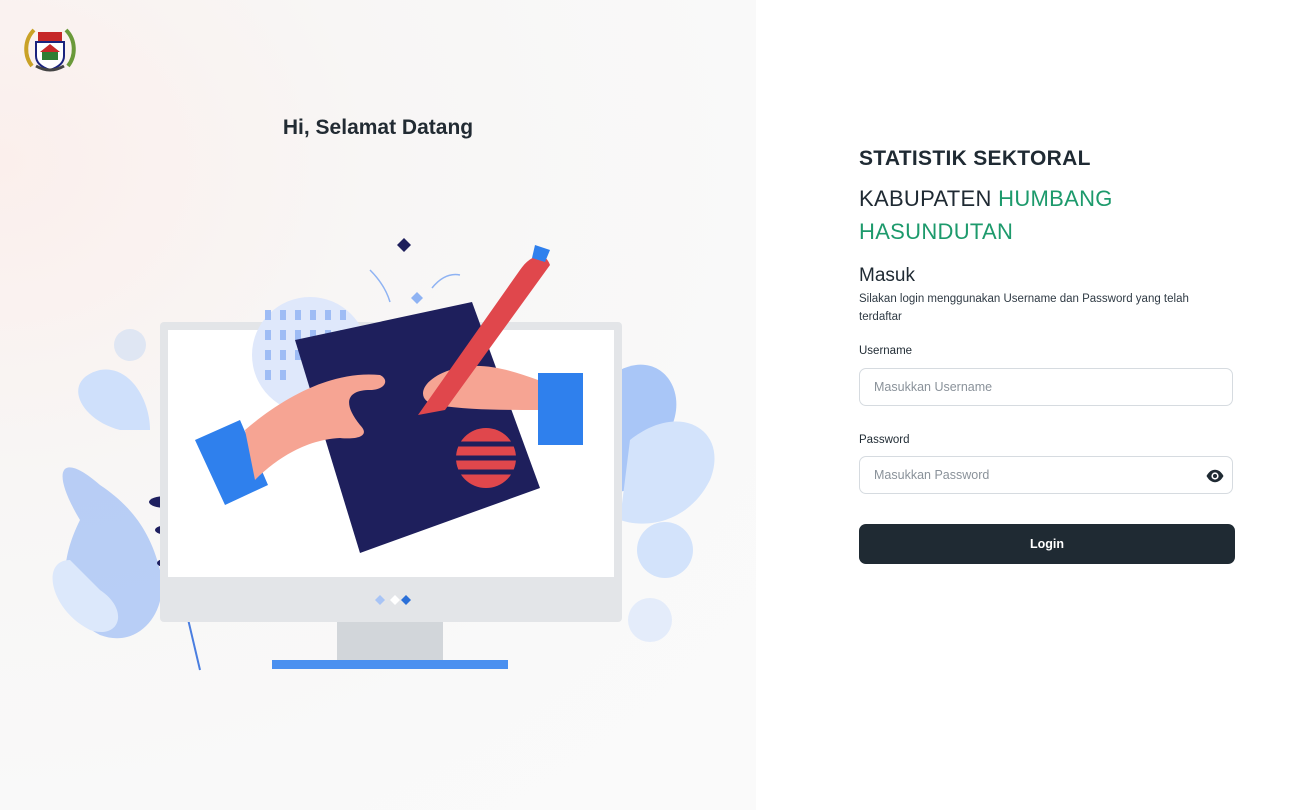 The width and height of the screenshot is (1296, 810). Describe the element at coordinates (1215, 476) in the screenshot. I see `eye-icon` at that location.